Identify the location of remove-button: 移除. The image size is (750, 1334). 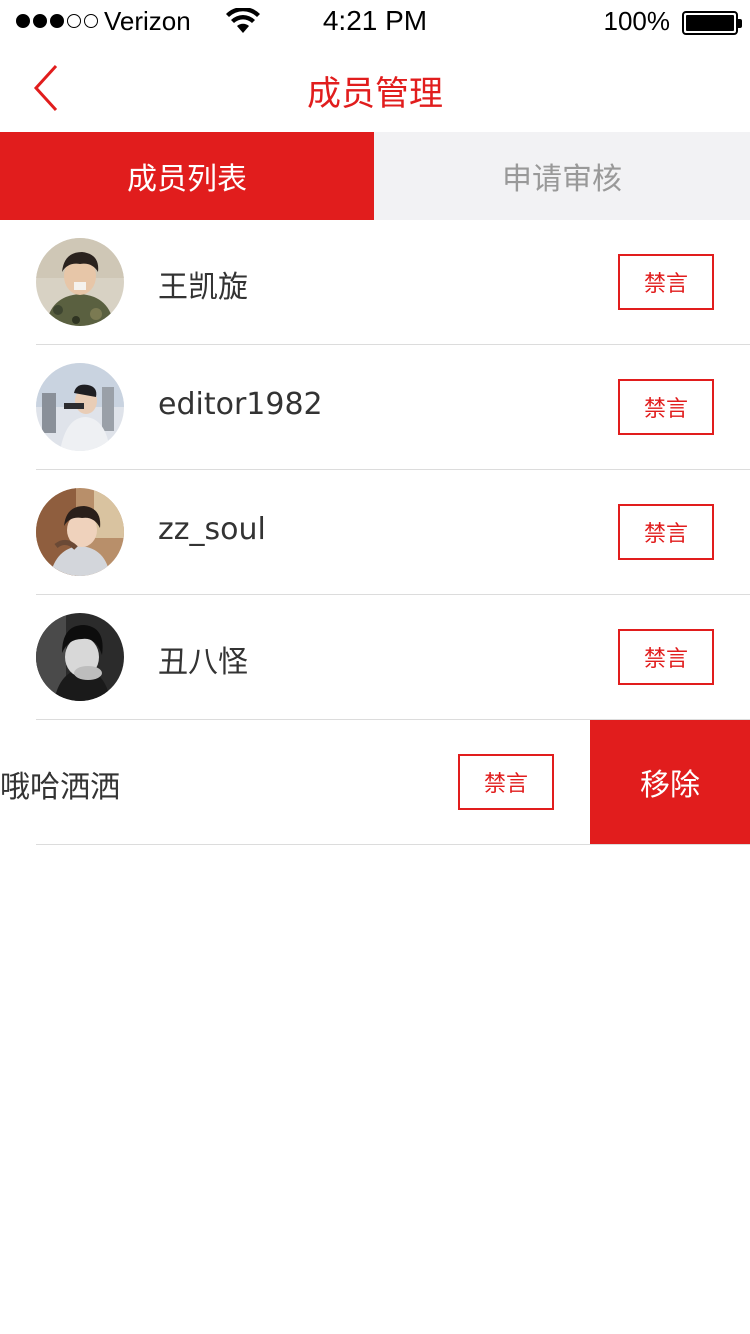
(670, 782).